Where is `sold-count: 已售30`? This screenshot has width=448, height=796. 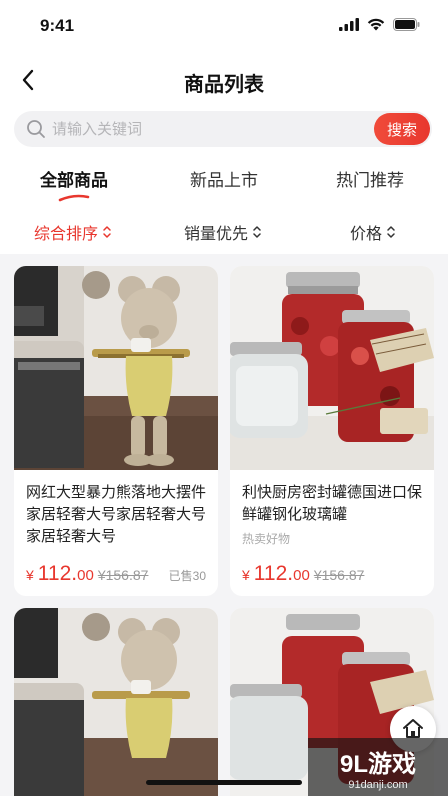
sold-count: 已售30 is located at coordinates (187, 576).